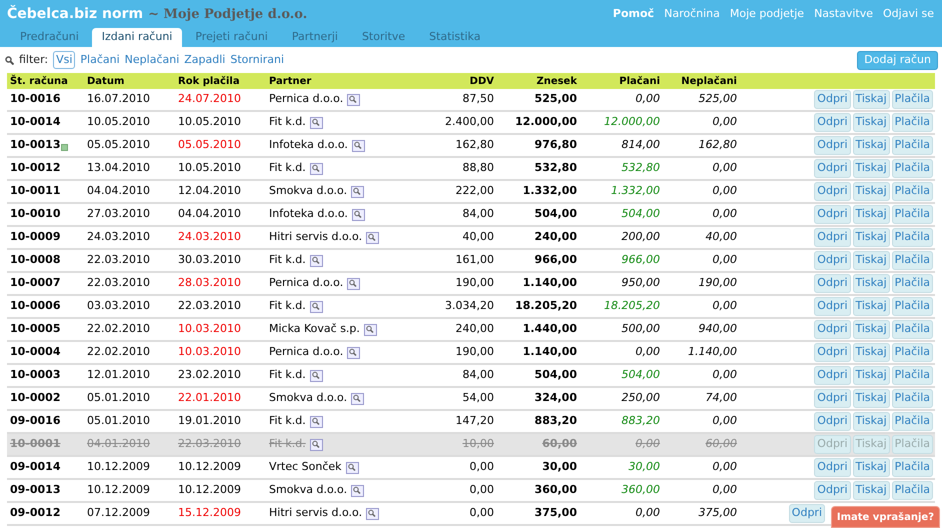 The image size is (942, 528). What do you see at coordinates (152, 60) in the screenshot?
I see `filter-link: Neplačani` at bounding box center [152, 60].